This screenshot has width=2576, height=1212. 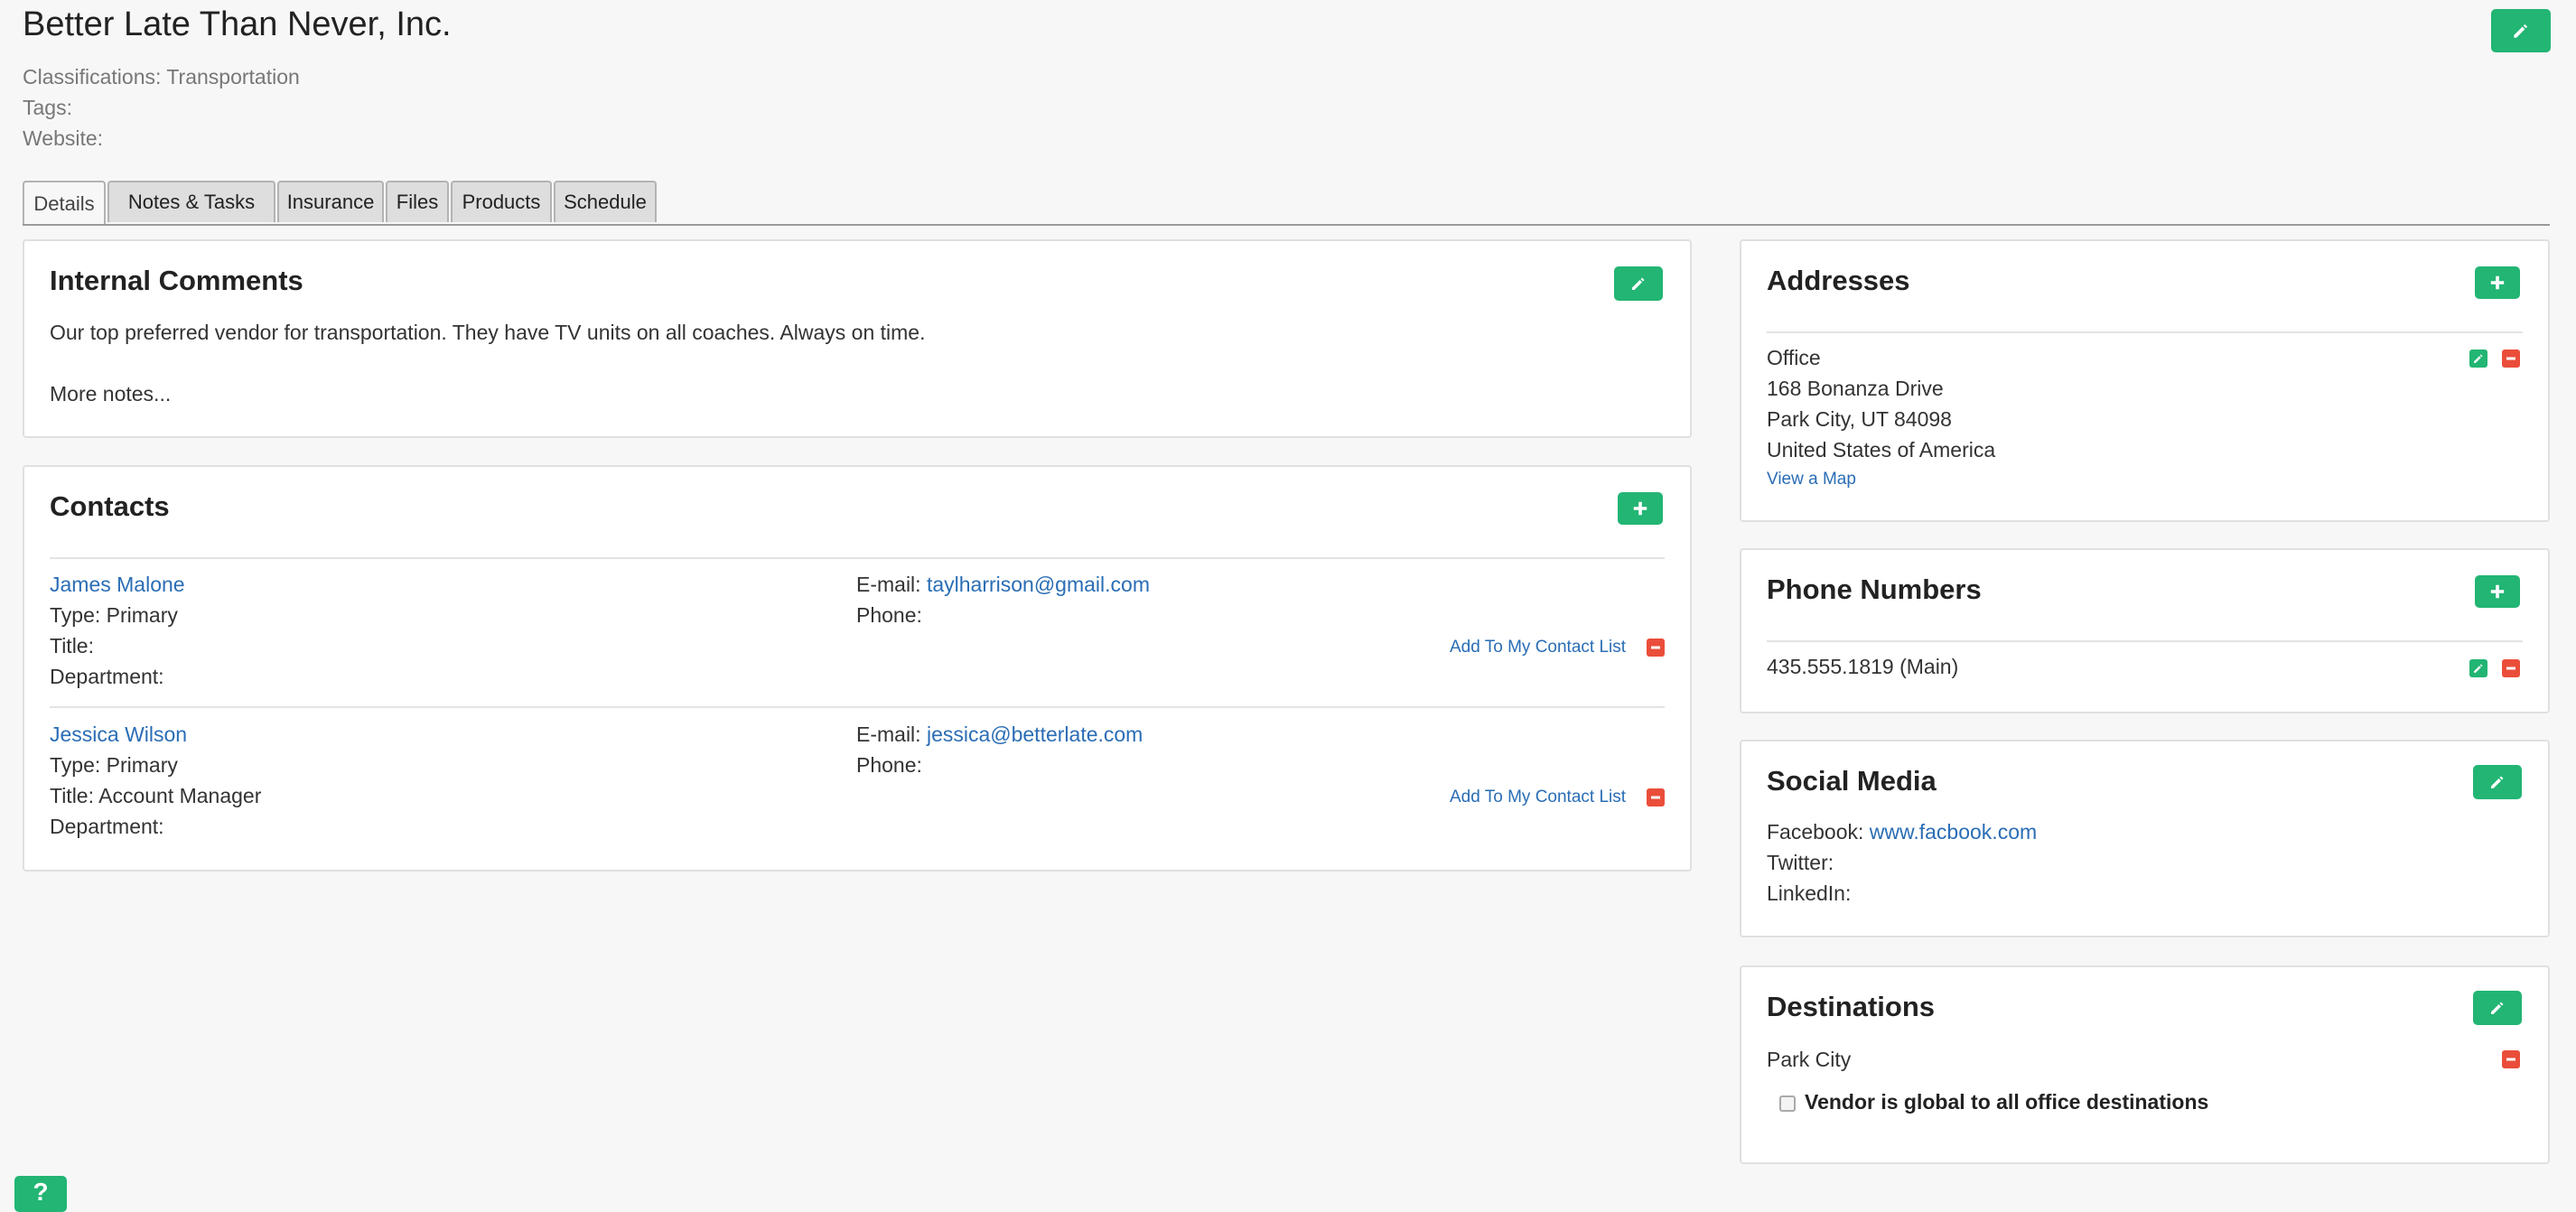 I want to click on edit-comments-button, so click(x=1638, y=283).